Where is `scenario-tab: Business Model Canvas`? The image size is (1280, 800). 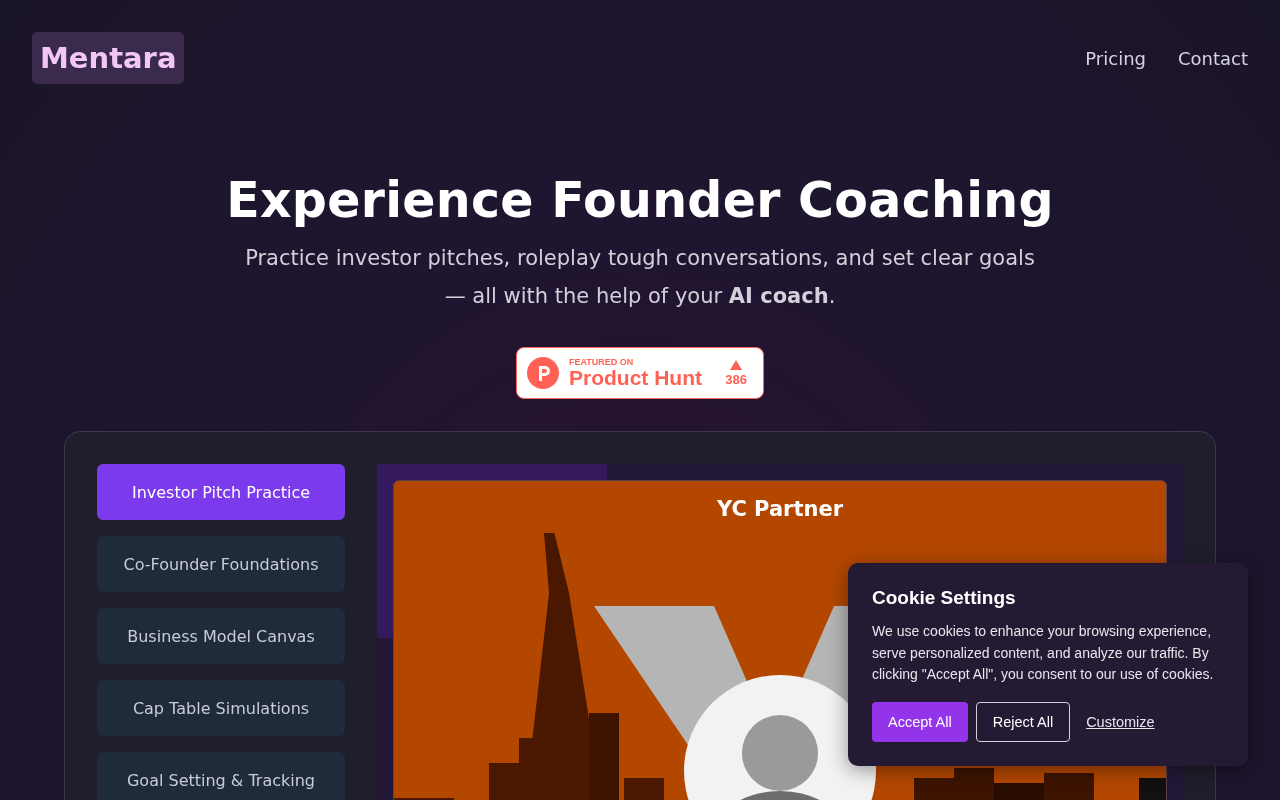 scenario-tab: Business Model Canvas is located at coordinates (221, 636).